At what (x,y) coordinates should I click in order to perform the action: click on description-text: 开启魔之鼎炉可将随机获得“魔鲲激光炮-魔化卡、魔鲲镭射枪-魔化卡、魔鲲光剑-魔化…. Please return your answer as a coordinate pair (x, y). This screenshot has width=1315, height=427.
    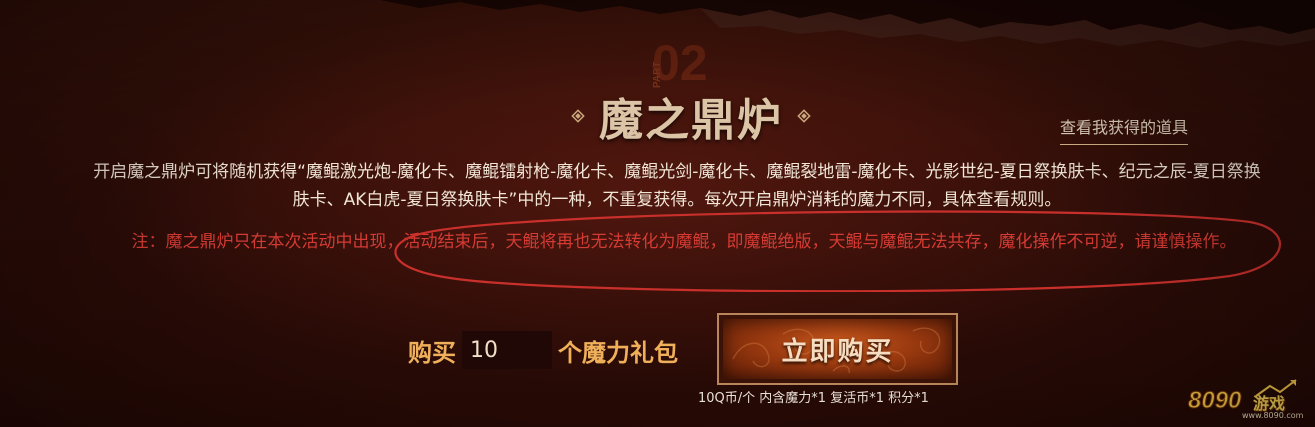
    Looking at the image, I should click on (677, 186).